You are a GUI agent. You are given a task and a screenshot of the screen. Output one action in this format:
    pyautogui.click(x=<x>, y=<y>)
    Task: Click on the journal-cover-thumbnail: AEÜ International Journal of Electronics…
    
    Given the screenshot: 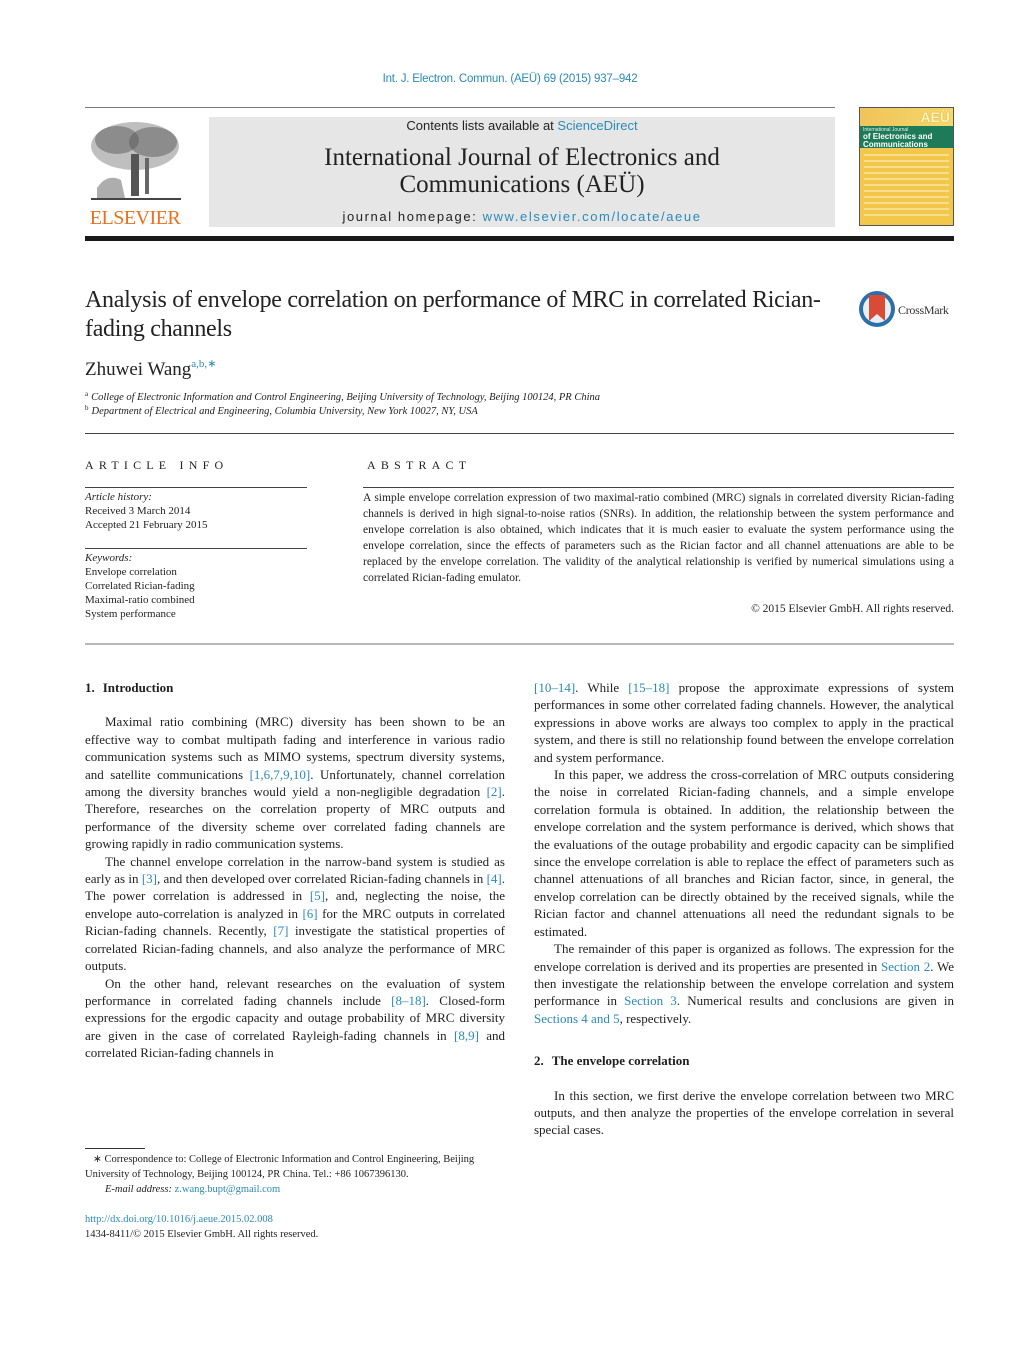 What is the action you would take?
    pyautogui.click(x=906, y=166)
    